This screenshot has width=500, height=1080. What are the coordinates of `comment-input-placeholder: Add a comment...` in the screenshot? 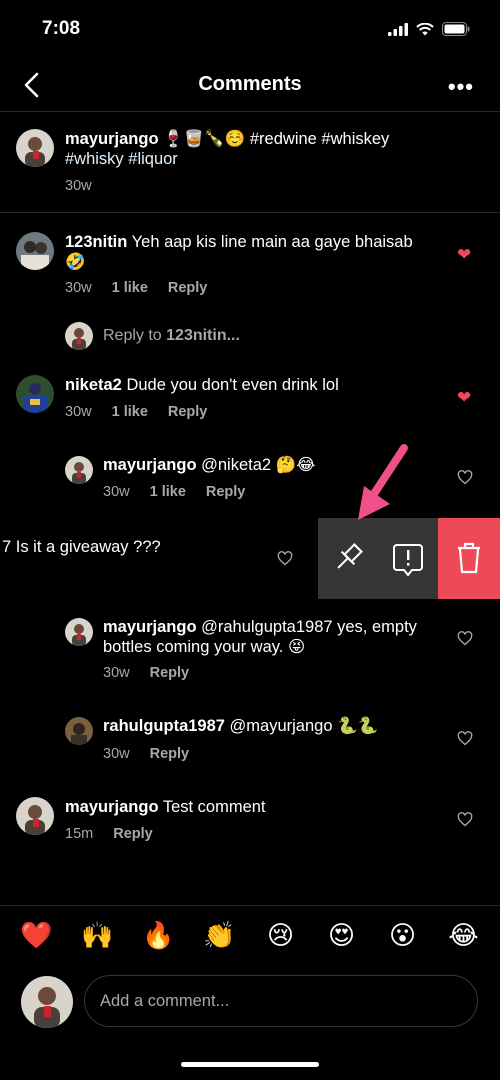 It's located at (165, 1001).